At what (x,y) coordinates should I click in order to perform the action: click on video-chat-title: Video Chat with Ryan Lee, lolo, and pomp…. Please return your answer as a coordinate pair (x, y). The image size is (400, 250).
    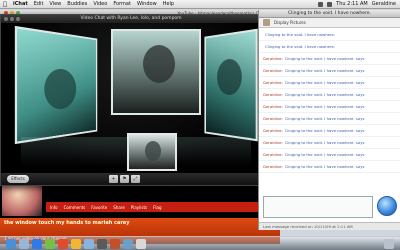
    Looking at the image, I should click on (131, 18).